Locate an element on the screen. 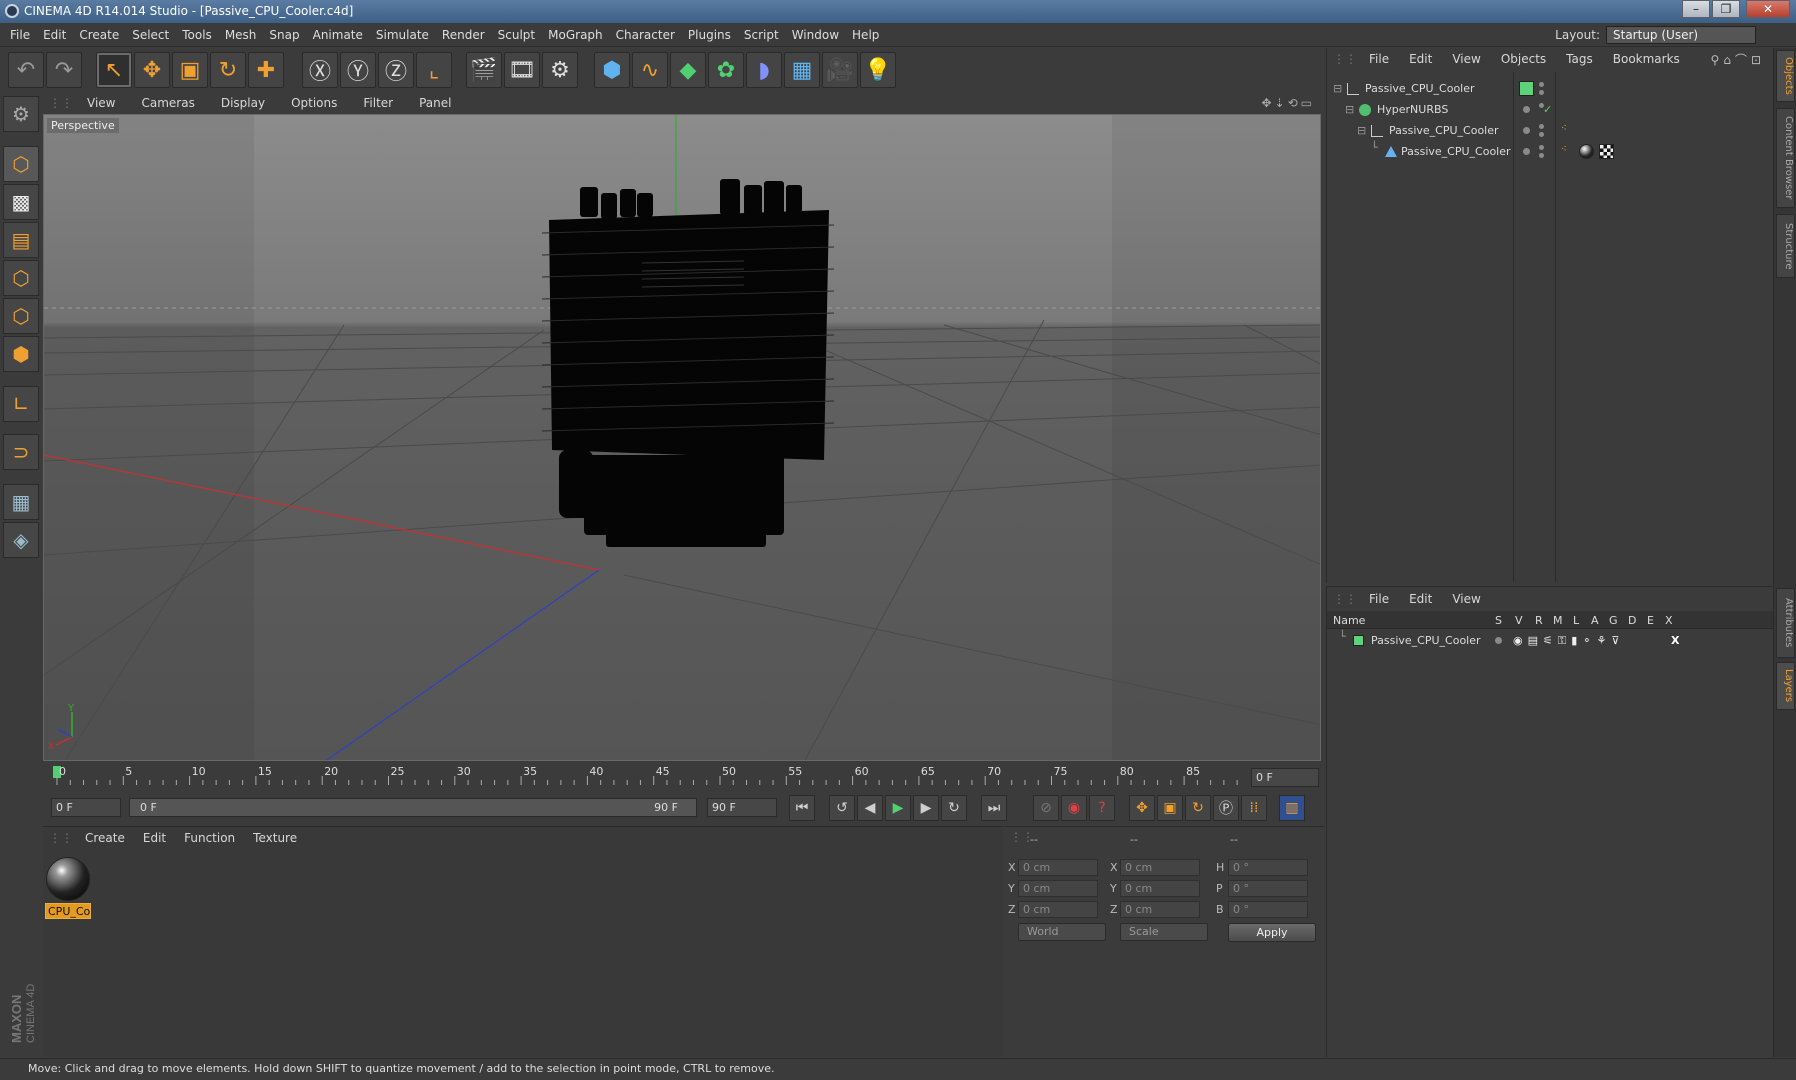 Image resolution: width=1796 pixels, height=1080 pixels. autokey-icon: ◉ is located at coordinates (1074, 808).